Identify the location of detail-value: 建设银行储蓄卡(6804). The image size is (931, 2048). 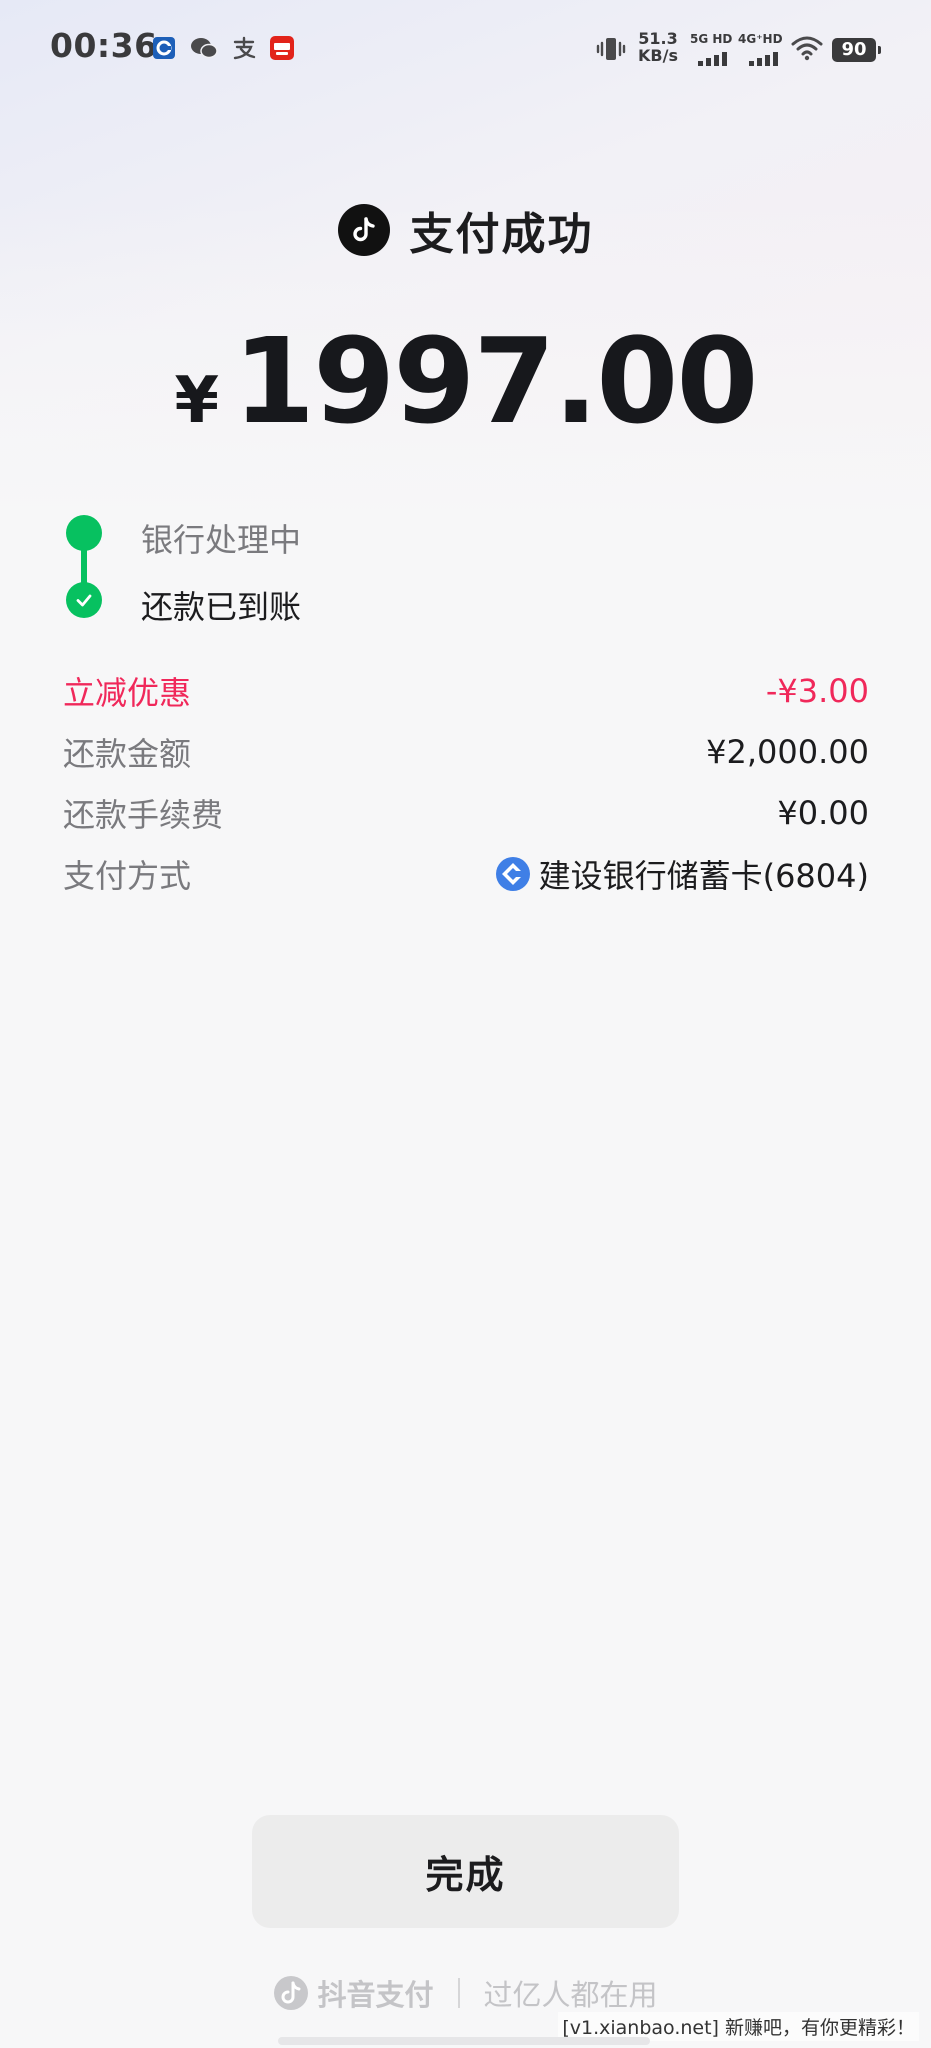
(703, 875).